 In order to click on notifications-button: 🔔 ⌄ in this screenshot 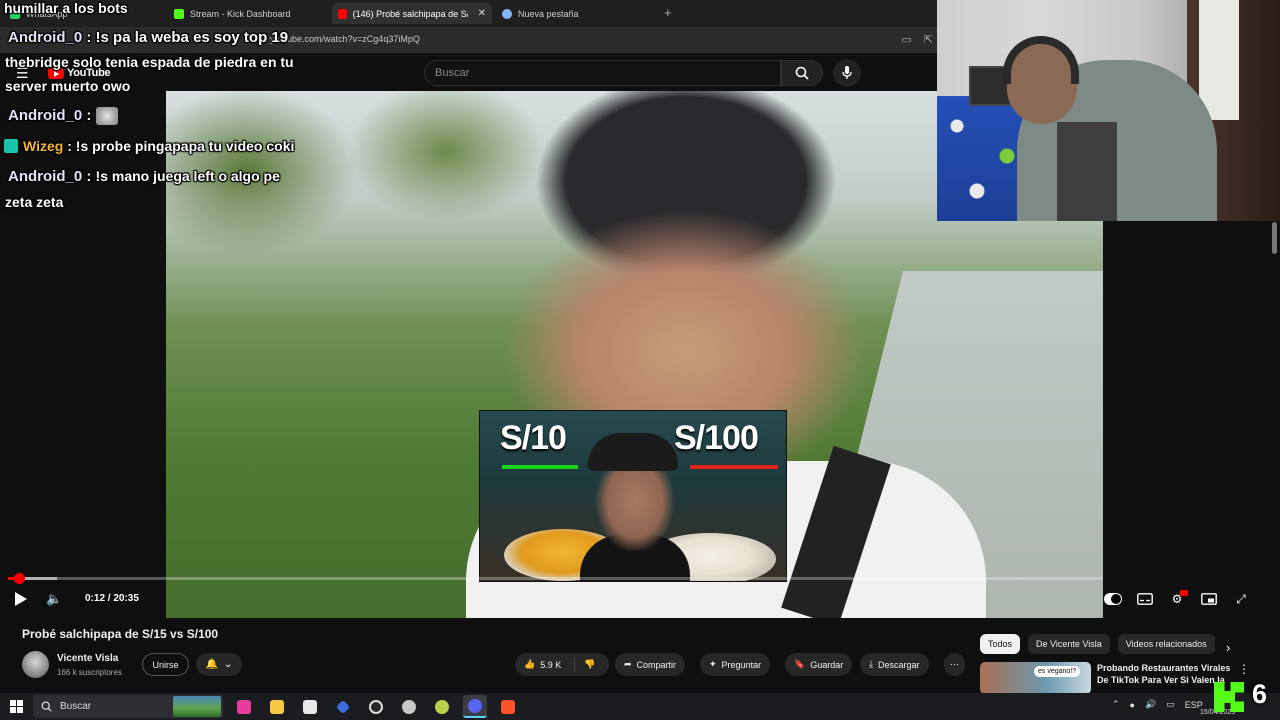, I will do `click(219, 664)`.